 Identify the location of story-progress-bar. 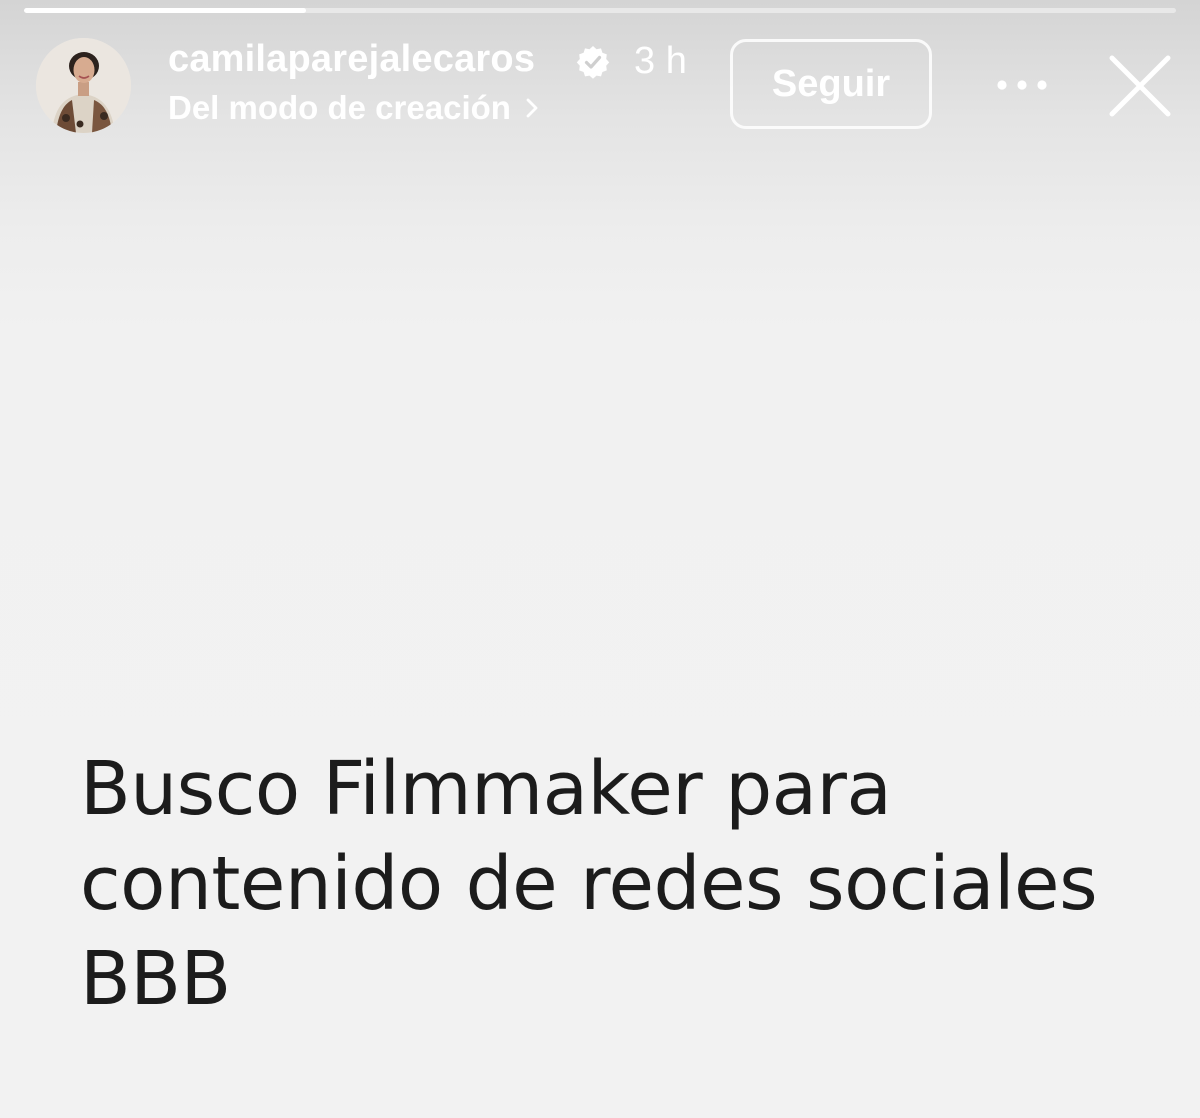
(600, 10).